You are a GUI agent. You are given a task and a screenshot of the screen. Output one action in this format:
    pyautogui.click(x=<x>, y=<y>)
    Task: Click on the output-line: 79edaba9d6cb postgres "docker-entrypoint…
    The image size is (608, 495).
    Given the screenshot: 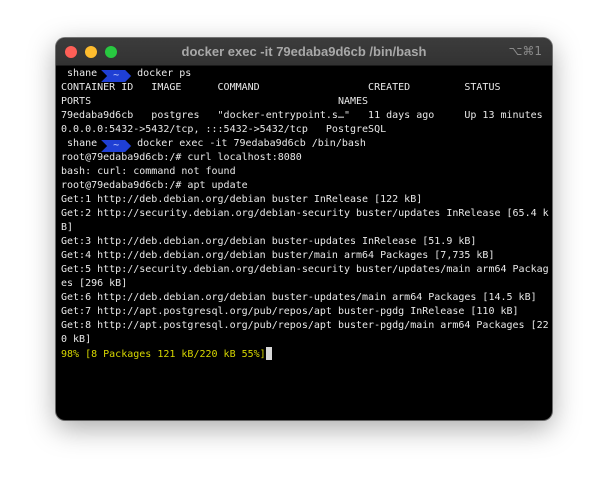 What is the action you would take?
    pyautogui.click(x=302, y=115)
    